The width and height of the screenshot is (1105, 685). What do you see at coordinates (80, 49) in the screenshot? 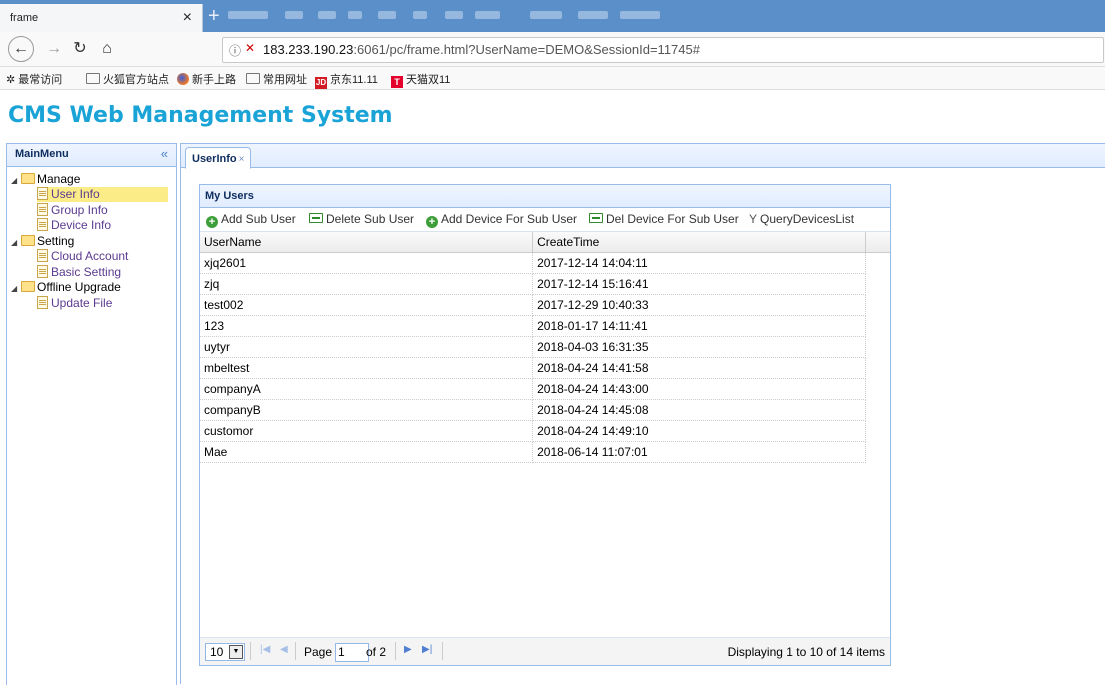
I see `reload-icon: ↻` at bounding box center [80, 49].